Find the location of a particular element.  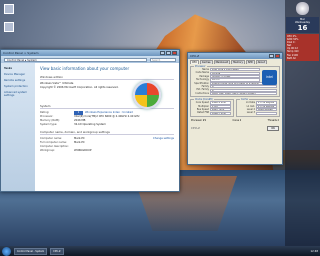

edition-section-label: Windows edition is located at coordinates (107, 77).